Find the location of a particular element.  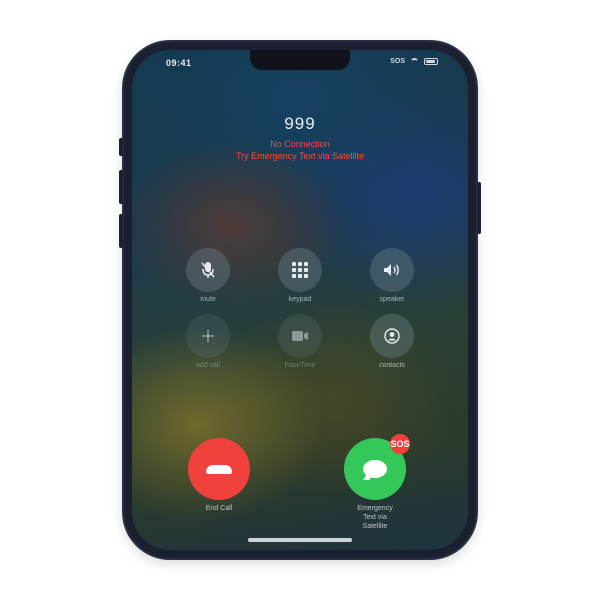

phone-hangup-icon is located at coordinates (219, 469).